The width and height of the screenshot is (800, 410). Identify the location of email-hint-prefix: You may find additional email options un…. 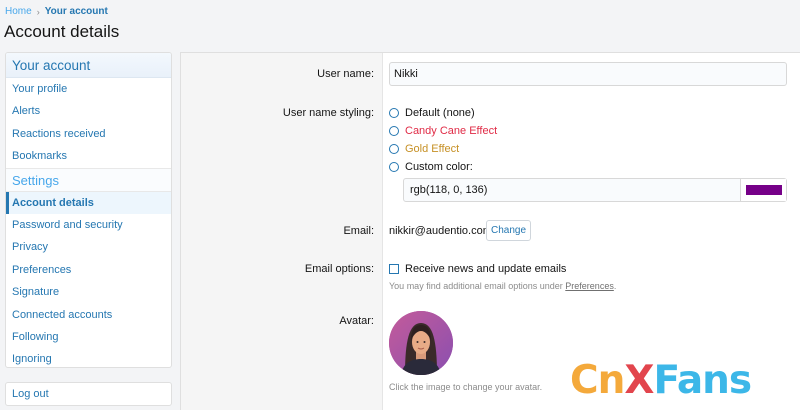
(477, 286).